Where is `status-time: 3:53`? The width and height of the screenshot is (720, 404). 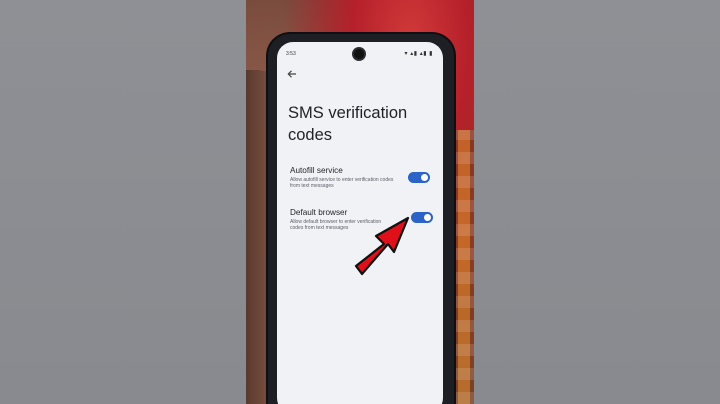
status-time: 3:53 is located at coordinates (291, 54).